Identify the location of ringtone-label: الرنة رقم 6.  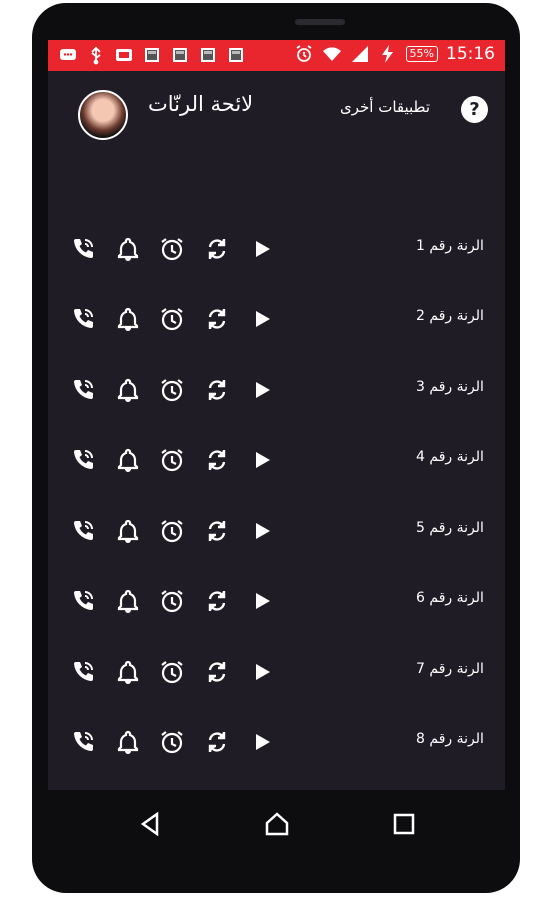
(450, 598).